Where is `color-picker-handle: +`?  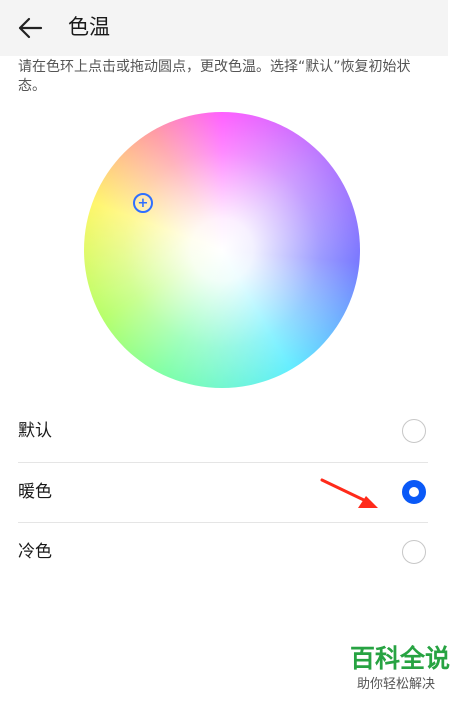
color-picker-handle: + is located at coordinates (143, 203).